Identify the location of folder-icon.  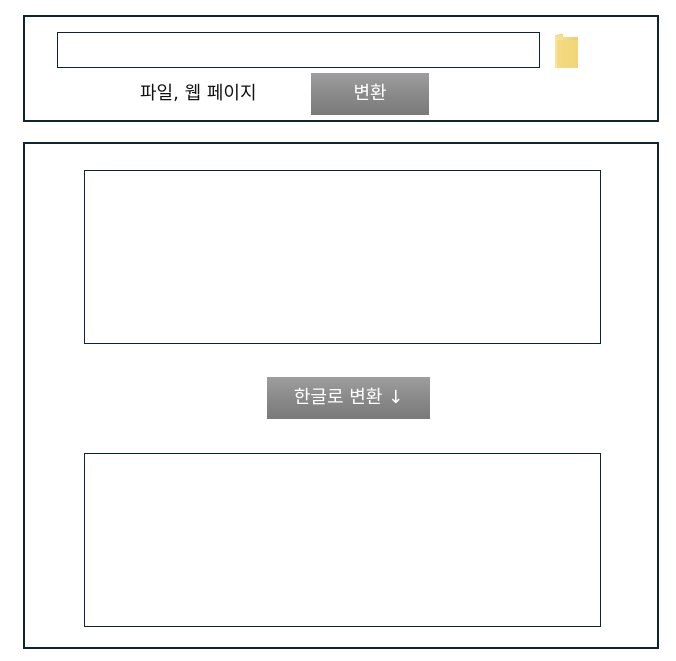
(567, 51).